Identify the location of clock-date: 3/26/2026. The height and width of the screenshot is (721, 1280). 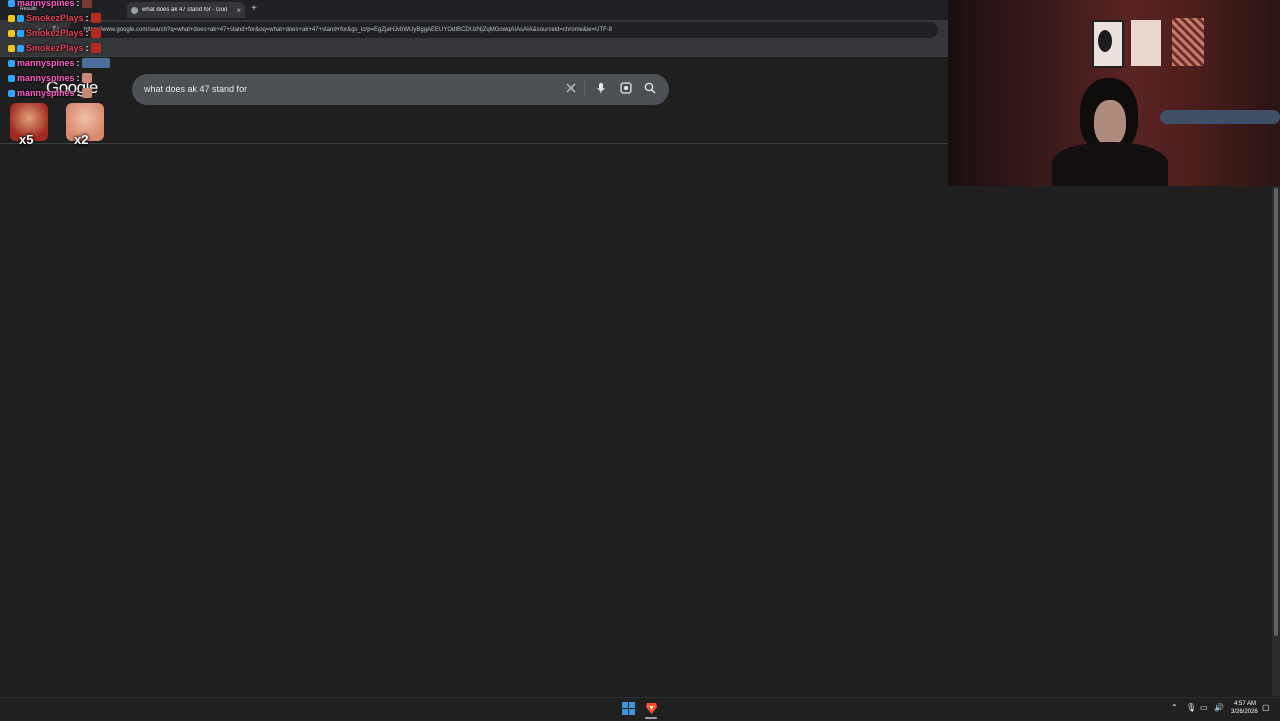
(1244, 712).